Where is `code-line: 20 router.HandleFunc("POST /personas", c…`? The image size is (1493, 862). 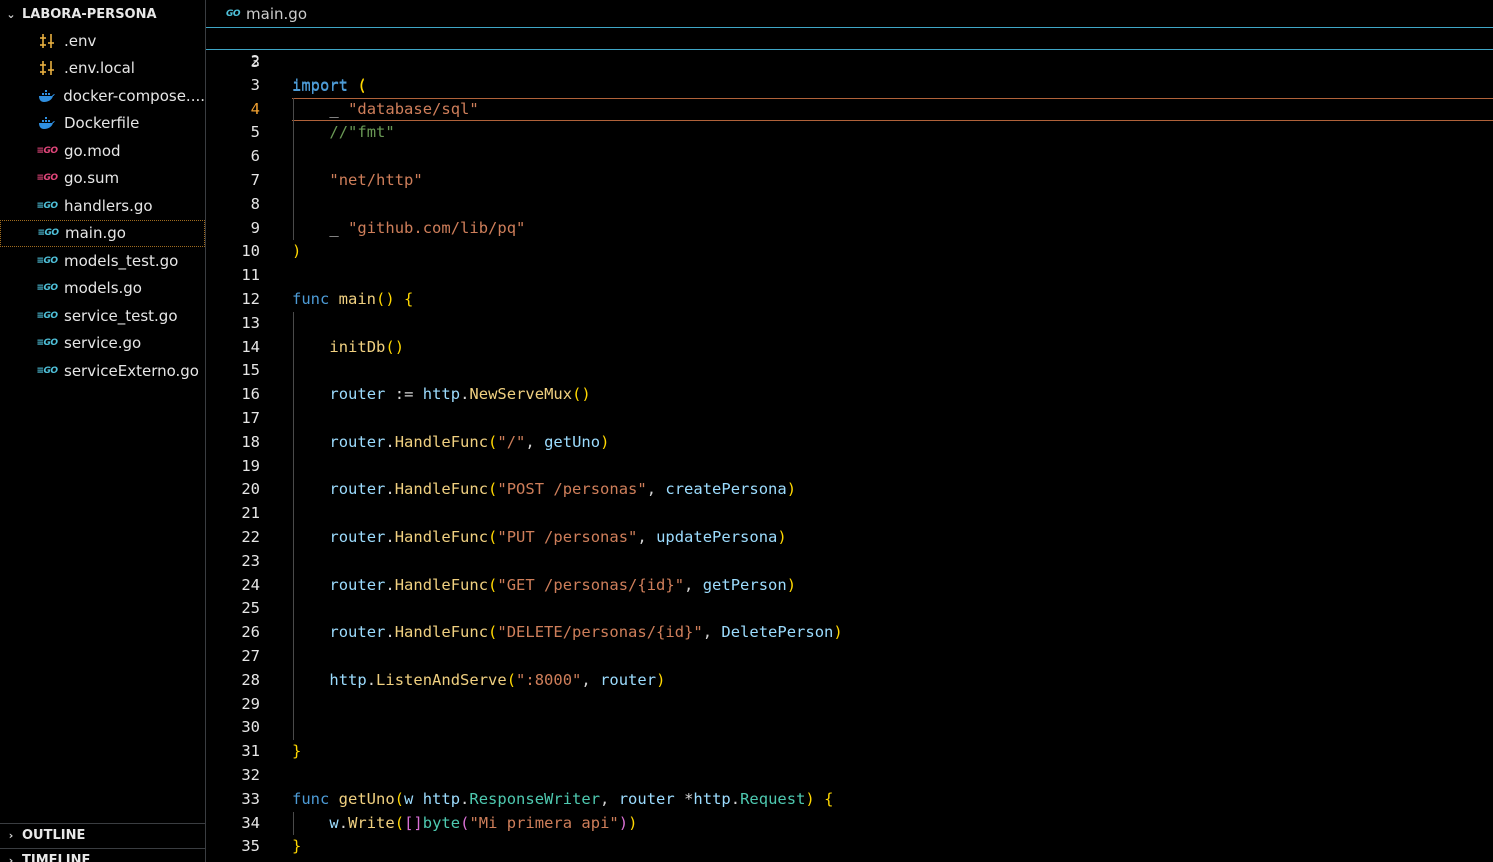 code-line: 20 router.HandleFunc("POST /personas", c… is located at coordinates (849, 490).